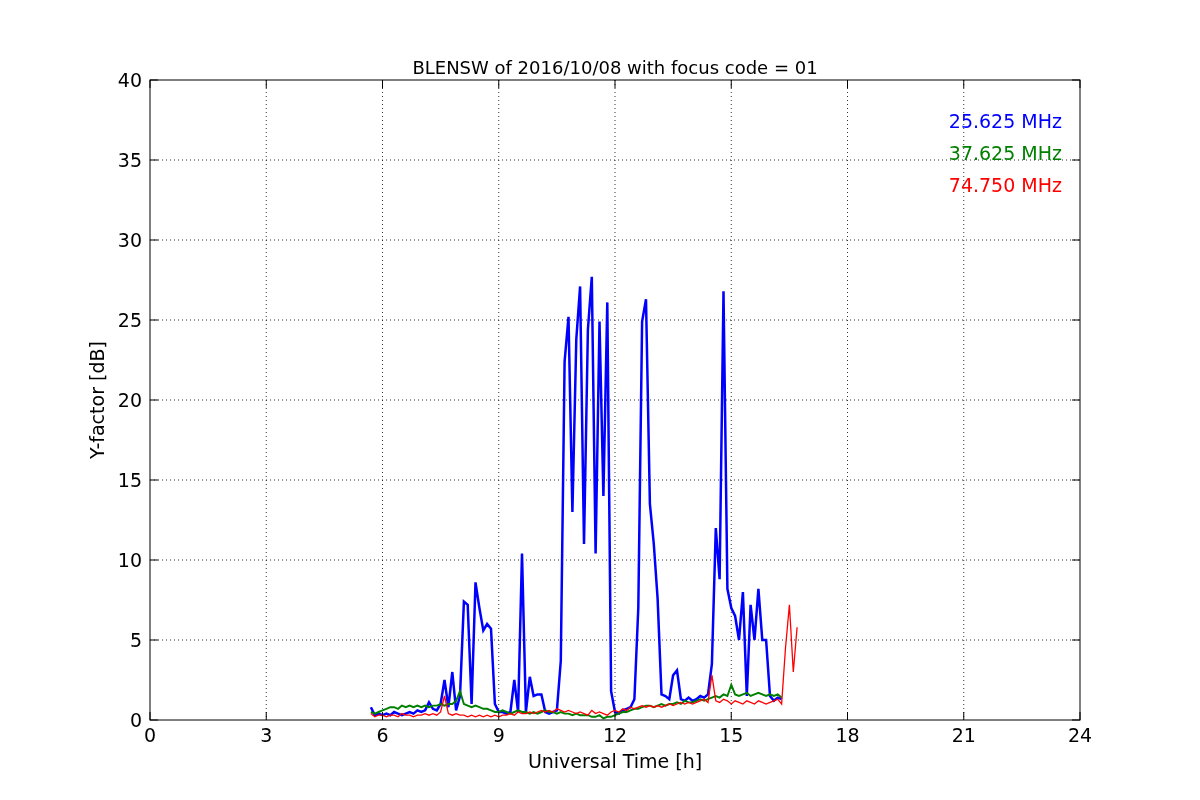 This screenshot has width=1200, height=800. Describe the element at coordinates (382, 735) in the screenshot. I see `x-tick-label: 6` at that location.